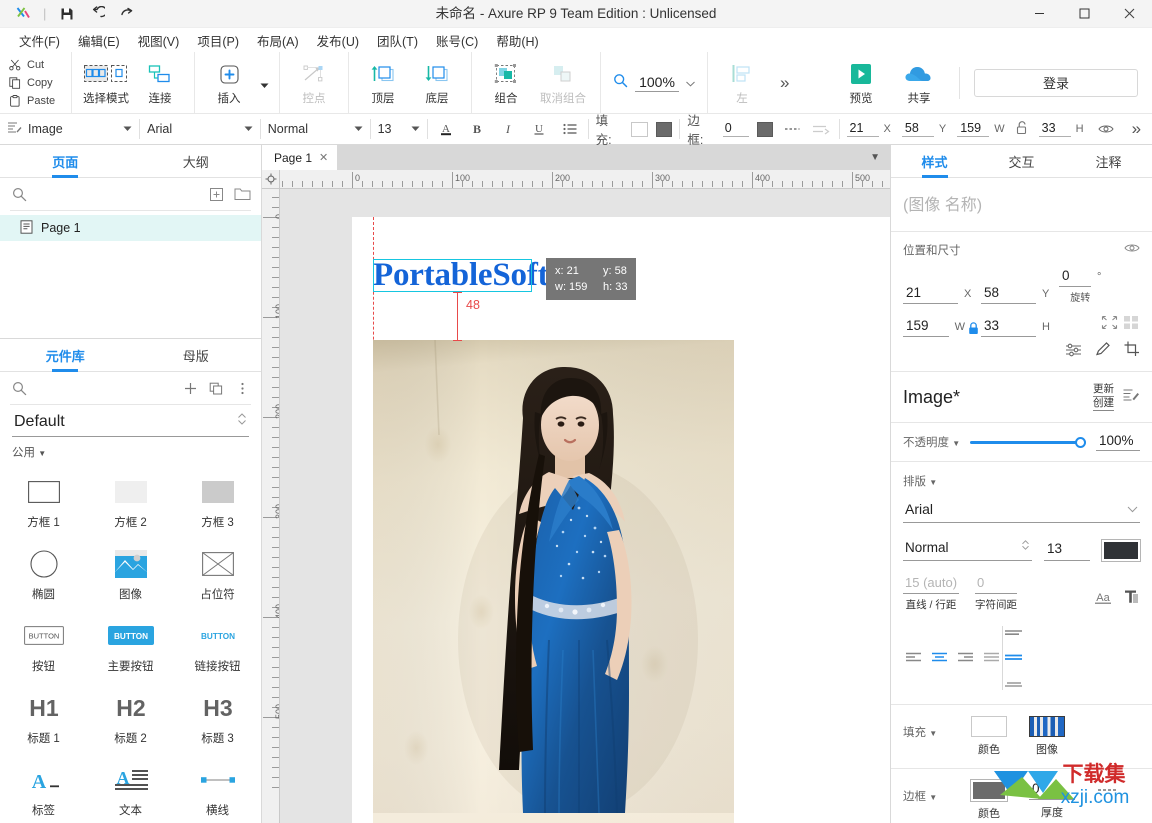 The height and width of the screenshot is (823, 1152). Describe the element at coordinates (217, 575) in the screenshot. I see `widget-placeholder: 占位符` at that location.